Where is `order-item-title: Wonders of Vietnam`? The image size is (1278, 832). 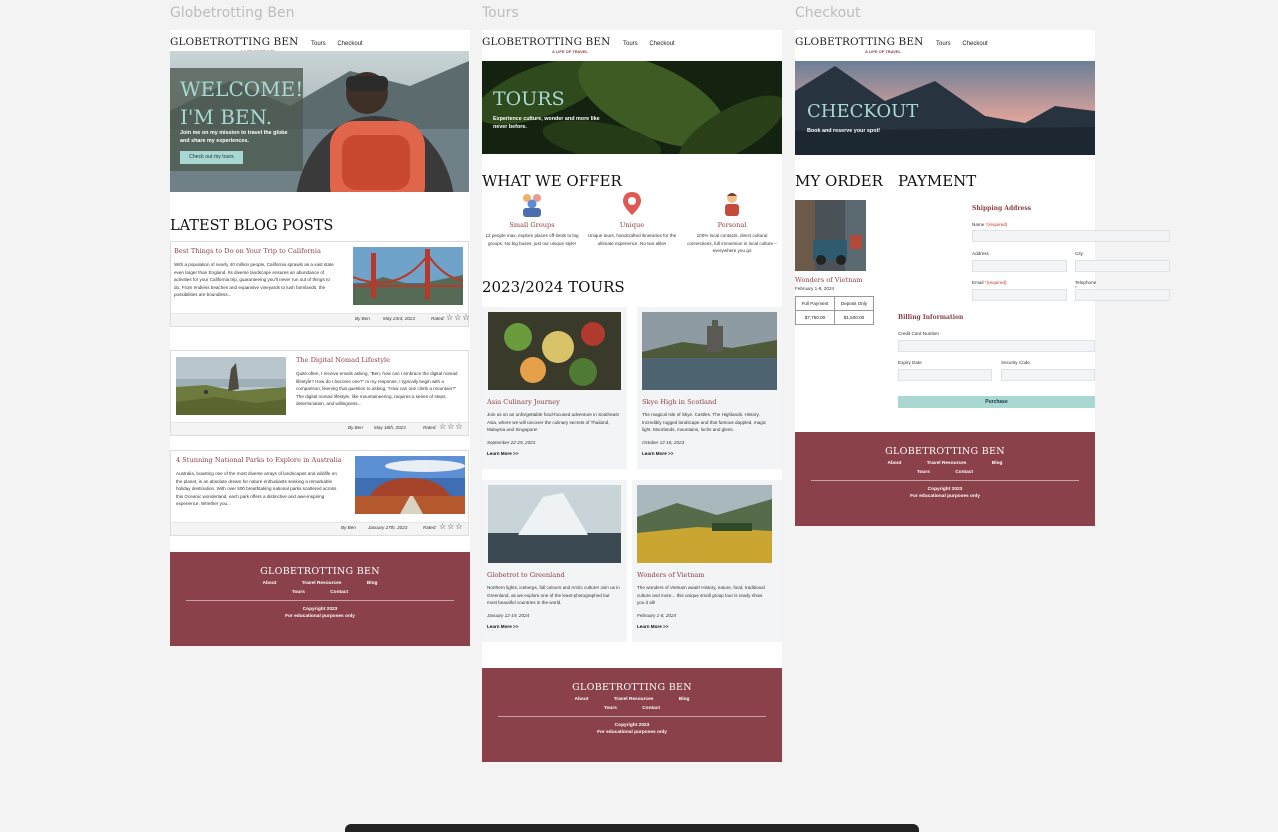
order-item-title: Wonders of Vietnam is located at coordinates (829, 280).